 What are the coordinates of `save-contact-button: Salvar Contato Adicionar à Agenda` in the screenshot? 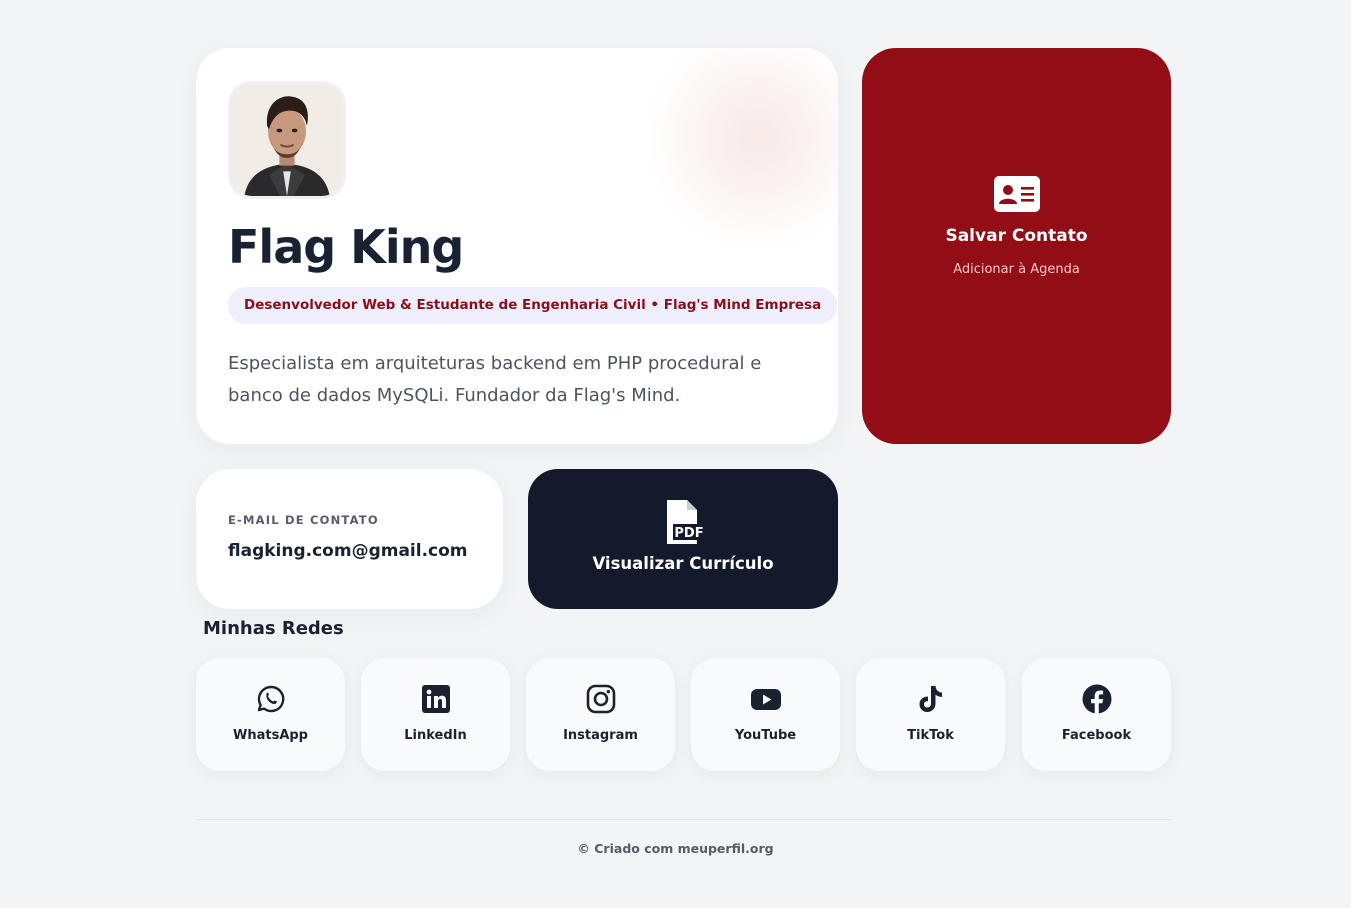 It's located at (1016, 246).